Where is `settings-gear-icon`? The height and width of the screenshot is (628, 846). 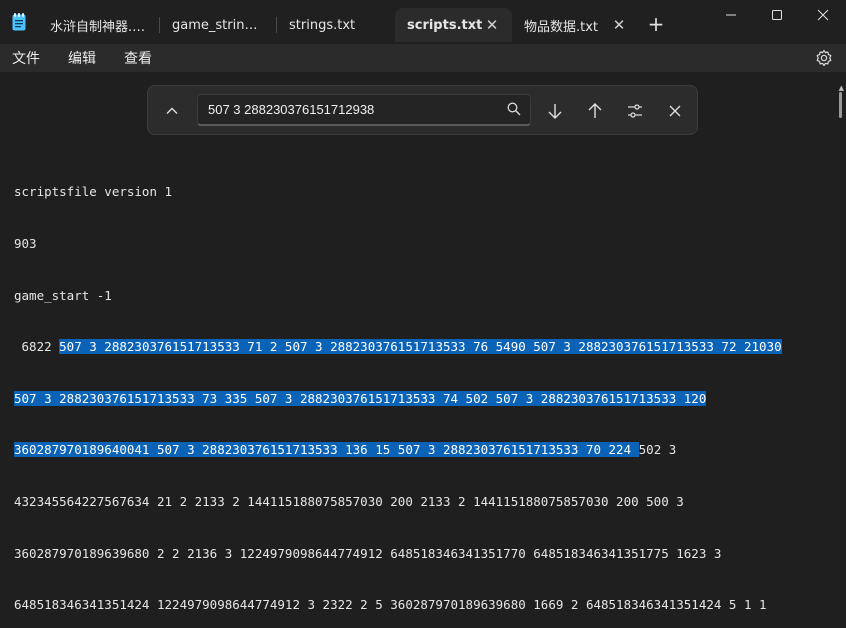 settings-gear-icon is located at coordinates (824, 58).